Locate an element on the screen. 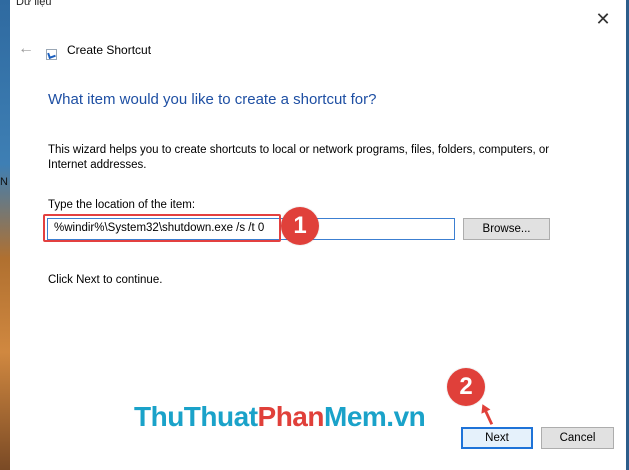 The width and height of the screenshot is (629, 470). desktop-side-label: N is located at coordinates (4, 182).